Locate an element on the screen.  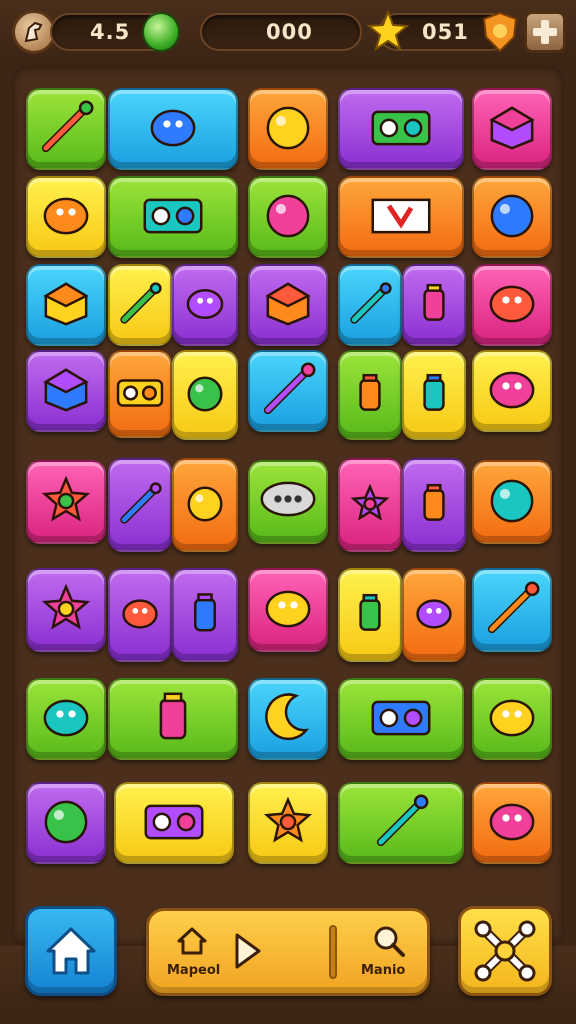
bone-cross-icon is located at coordinates (505, 951).